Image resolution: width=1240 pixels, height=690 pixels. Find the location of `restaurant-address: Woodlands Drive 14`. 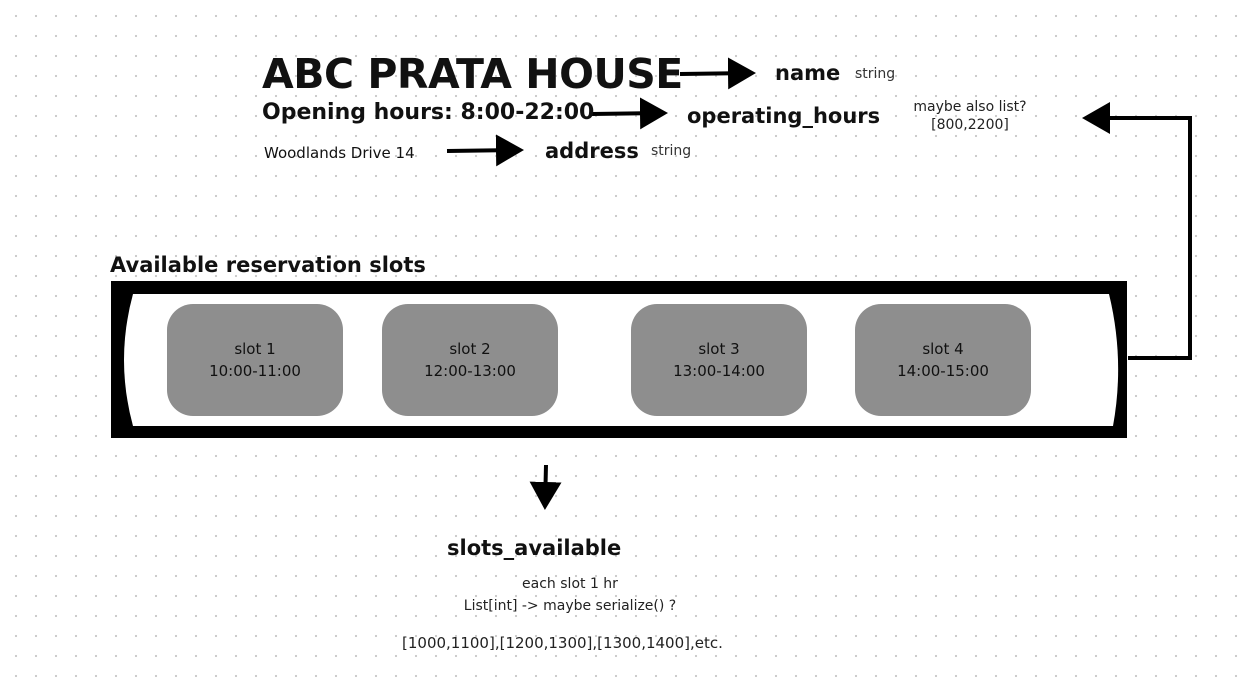

restaurant-address: Woodlands Drive 14 is located at coordinates (339, 153).